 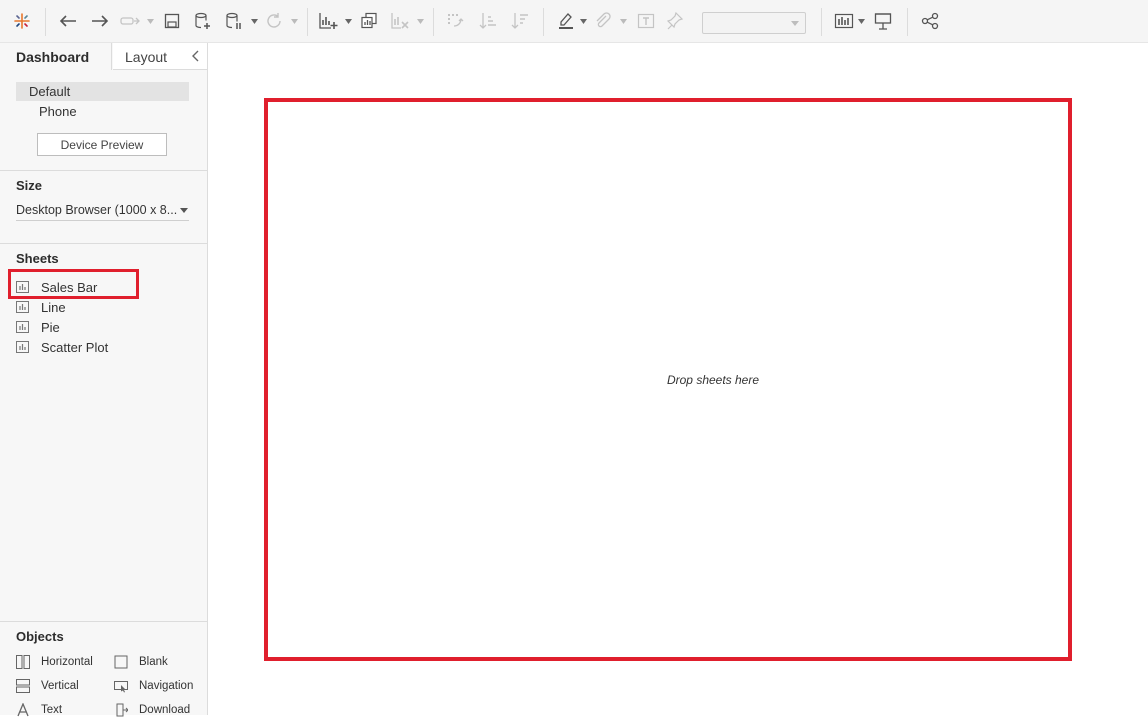 What do you see at coordinates (348, 21) in the screenshot?
I see `new-worksheet-dropdown-icon` at bounding box center [348, 21].